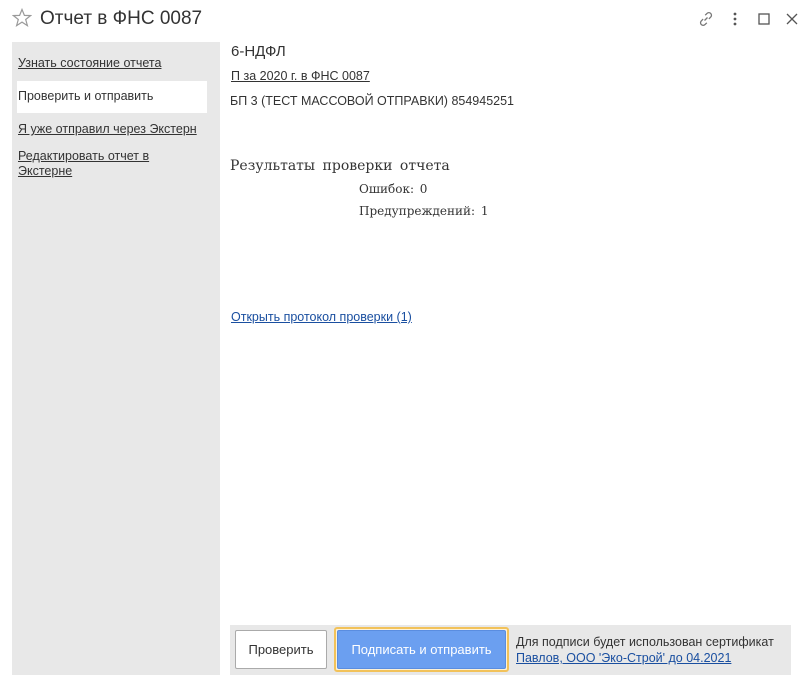 Image resolution: width=812 pixels, height=687 pixels. I want to click on report-form-name: 6-НДФЛ, so click(258, 51).